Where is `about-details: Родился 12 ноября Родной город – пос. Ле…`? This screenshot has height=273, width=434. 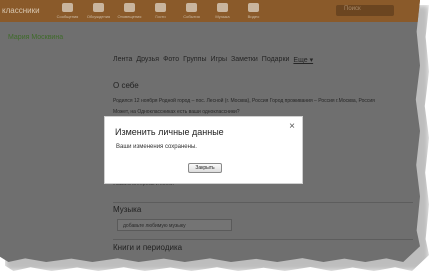 about-details: Родился 12 ноября Родной город – пос. Ле… is located at coordinates (244, 101).